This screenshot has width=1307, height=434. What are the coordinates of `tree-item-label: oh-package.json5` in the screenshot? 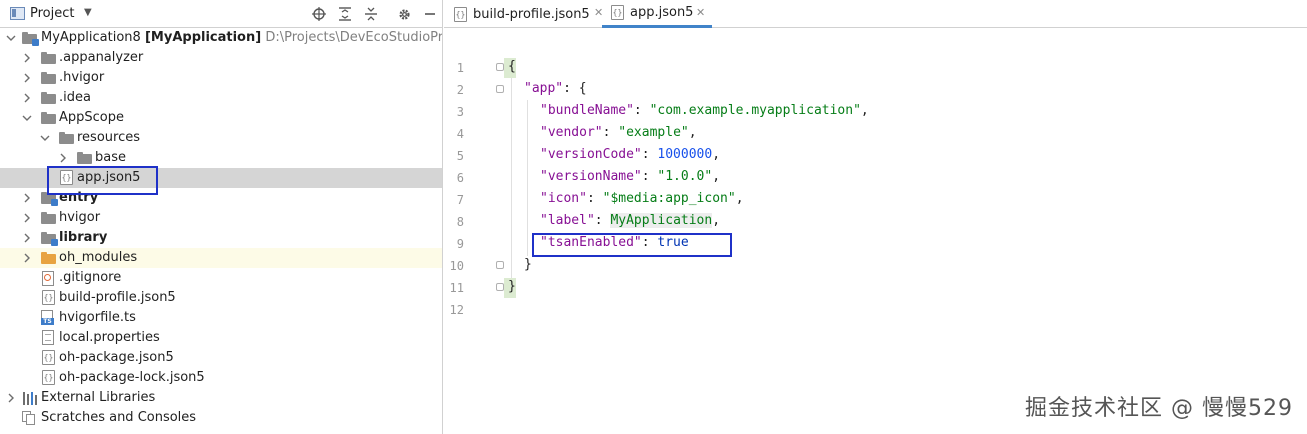 It's located at (116, 357).